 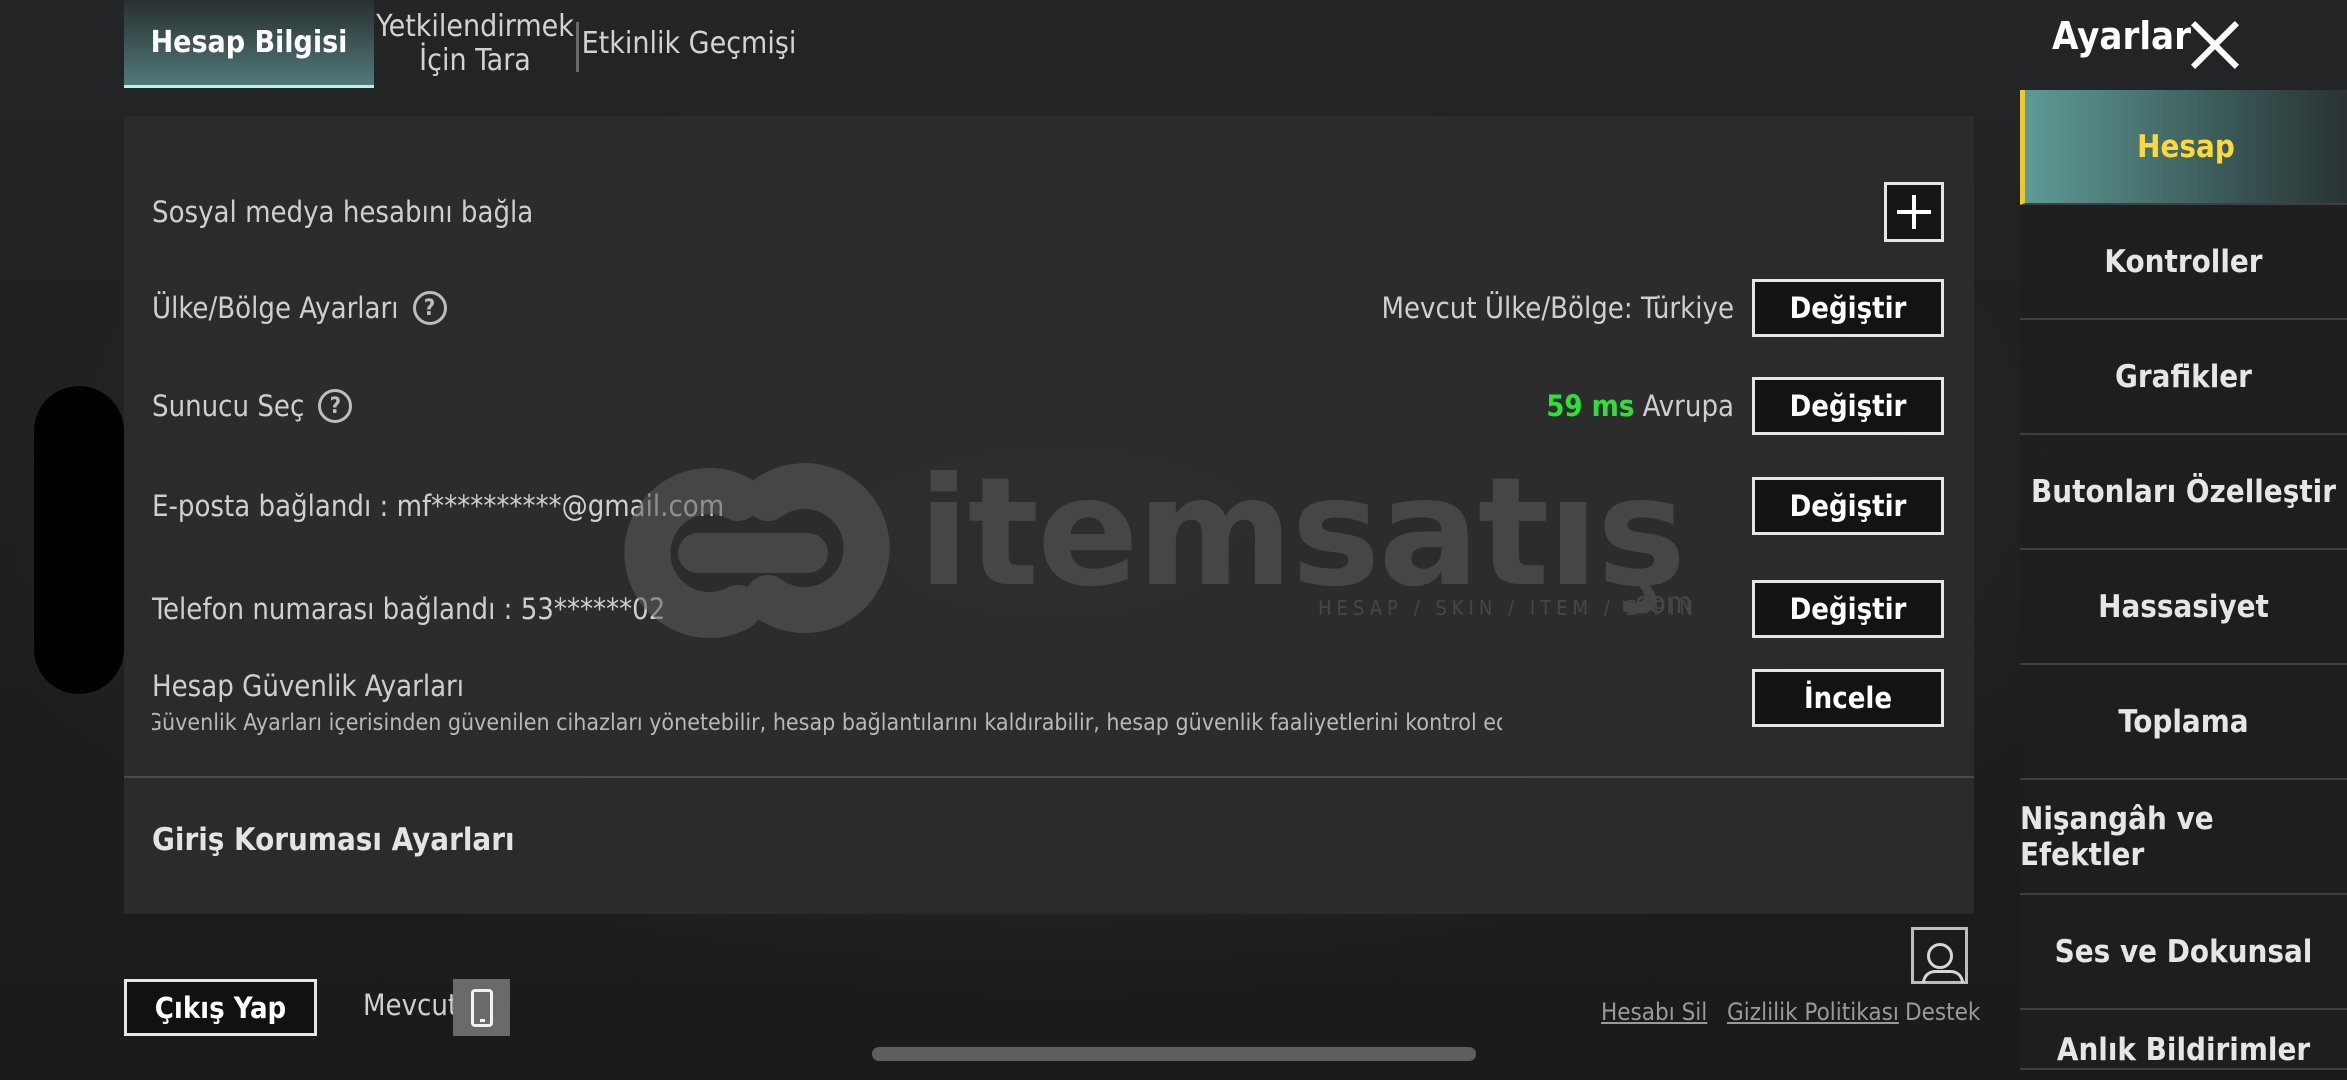 What do you see at coordinates (275, 308) in the screenshot?
I see `region-label: Ülke/Bölge Ayarları` at bounding box center [275, 308].